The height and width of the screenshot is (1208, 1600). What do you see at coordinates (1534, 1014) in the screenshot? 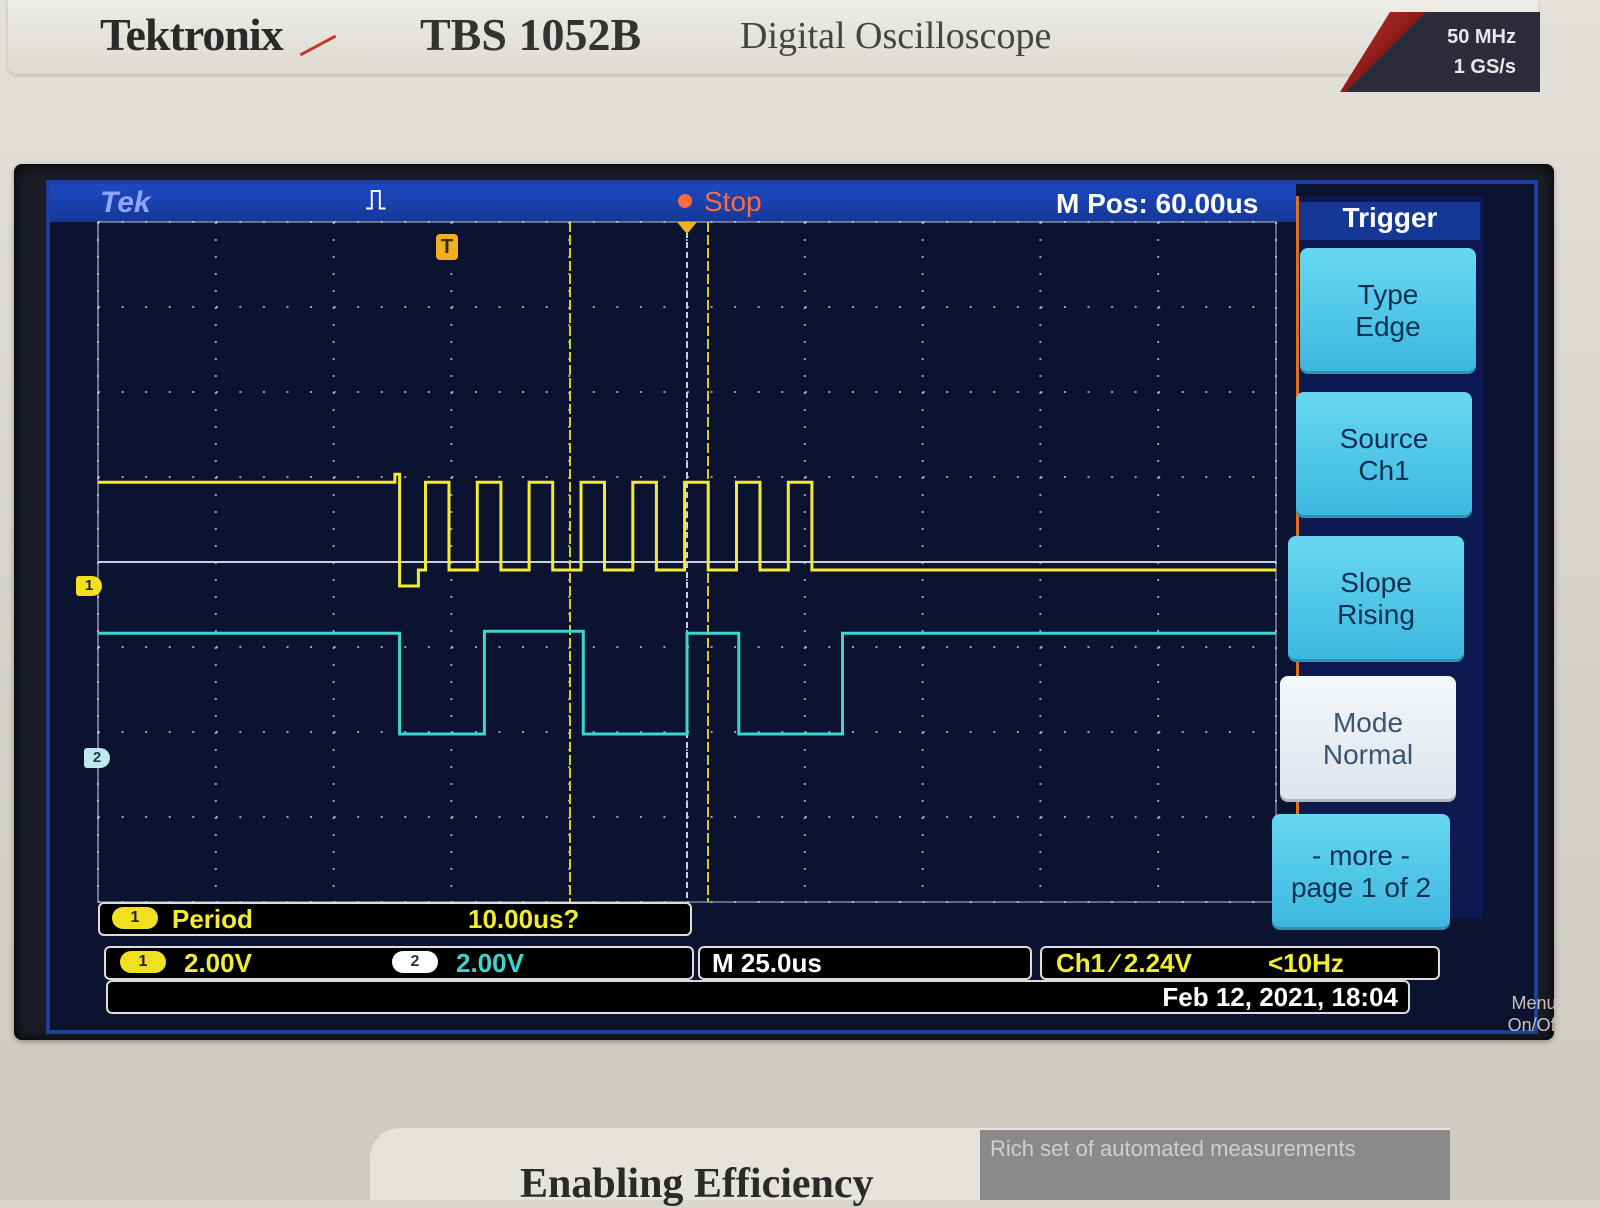
I see `menu-onoff-label: Menu On/Off` at bounding box center [1534, 1014].